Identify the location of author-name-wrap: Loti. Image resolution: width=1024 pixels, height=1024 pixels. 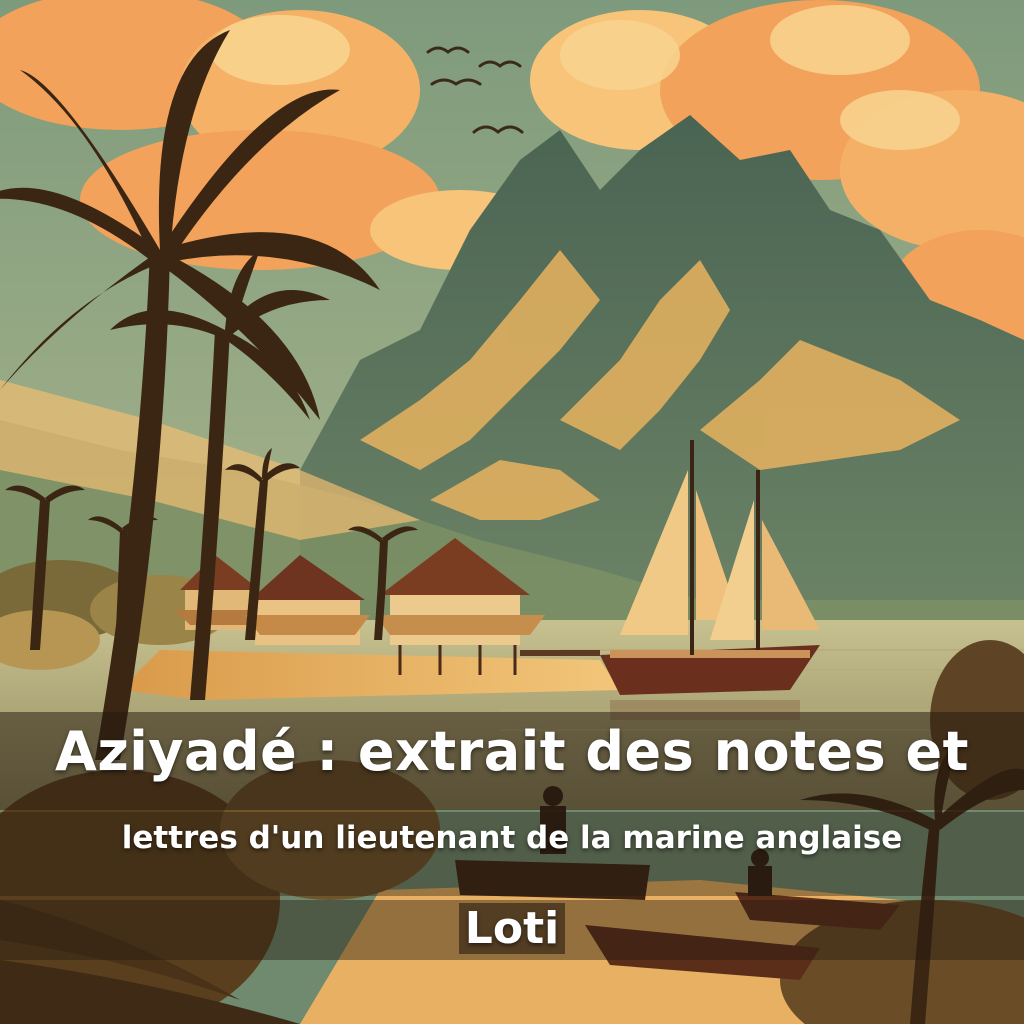
(512, 928).